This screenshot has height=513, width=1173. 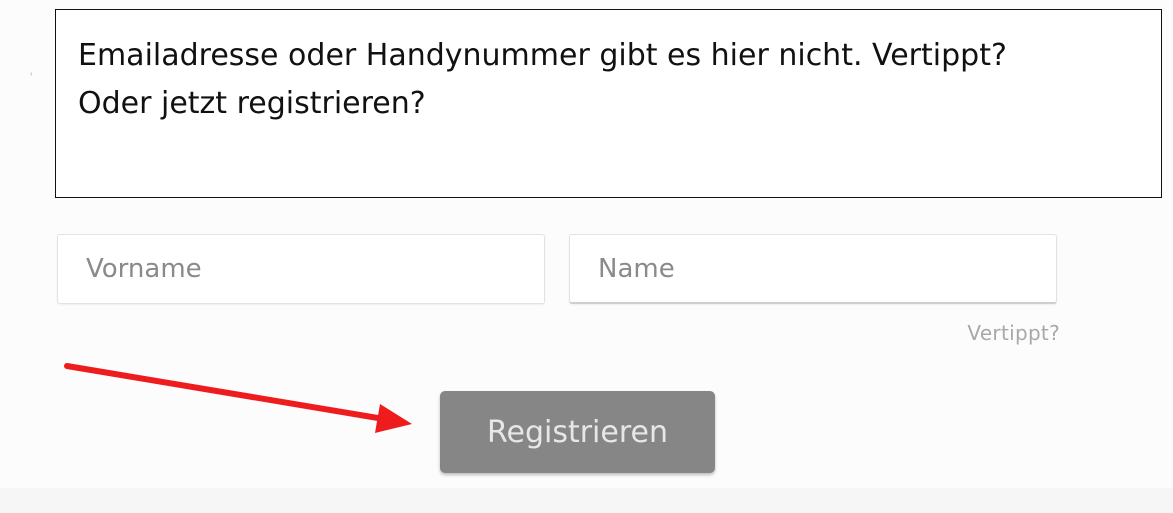 What do you see at coordinates (31, 77) in the screenshot?
I see `partial-text-fragment: '` at bounding box center [31, 77].